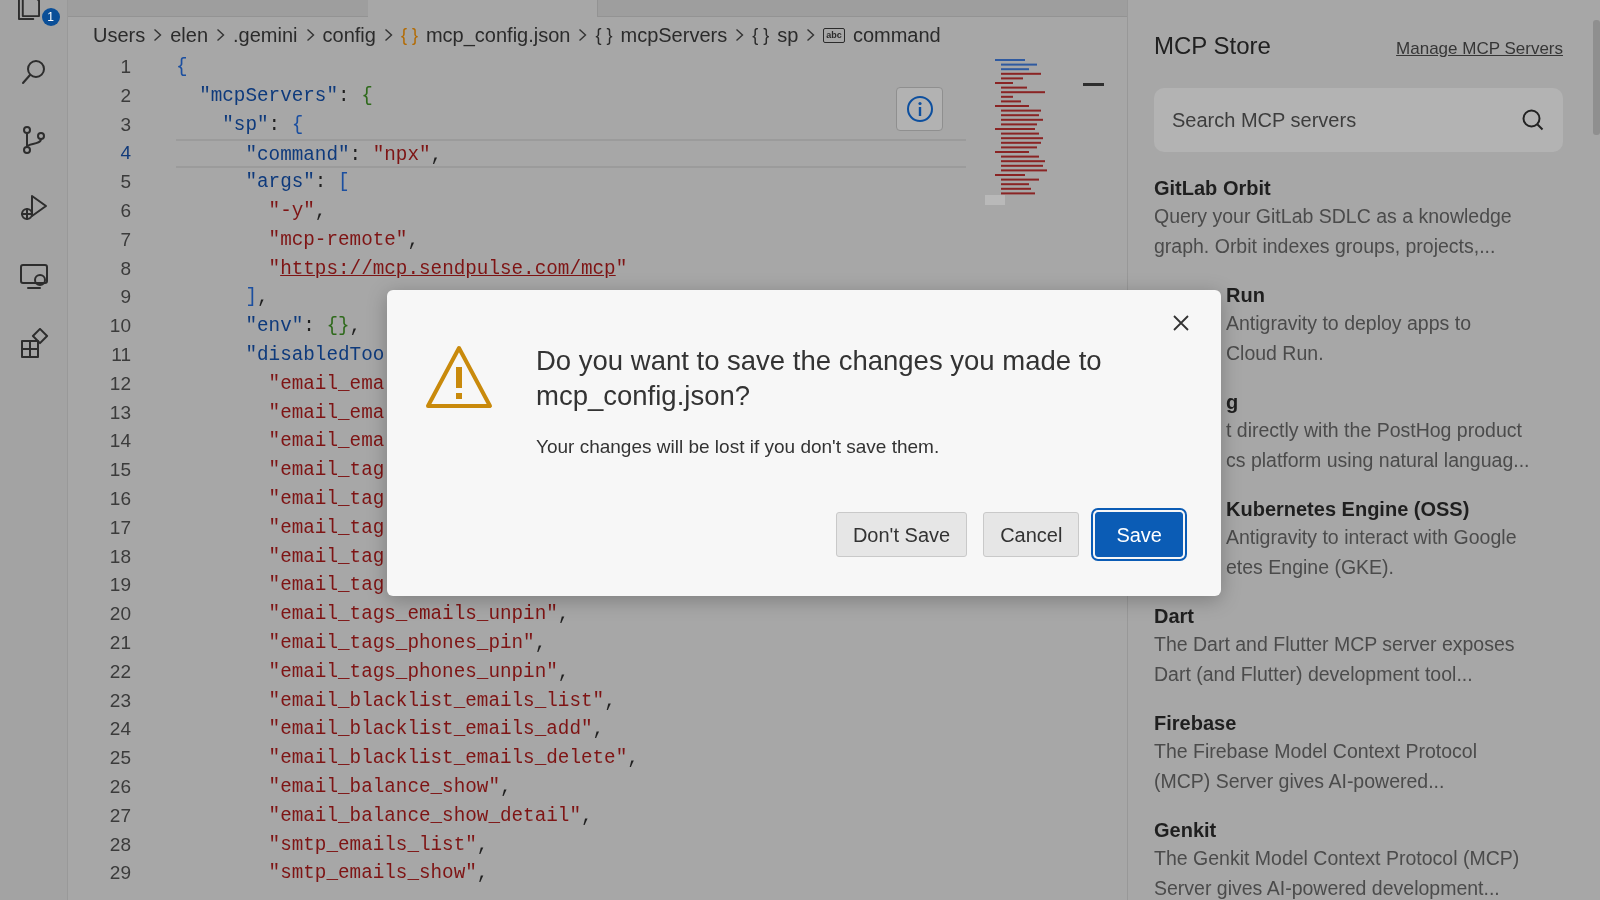 The height and width of the screenshot is (900, 1600). Describe the element at coordinates (182, 67) in the screenshot. I see `code-line: {` at that location.